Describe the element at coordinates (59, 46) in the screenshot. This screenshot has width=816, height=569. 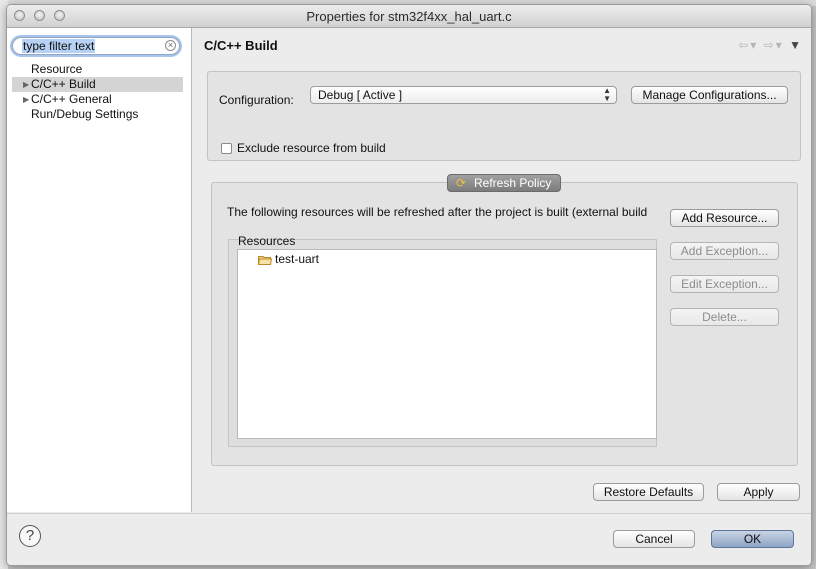
I see `filter-input-text: type filter text` at that location.